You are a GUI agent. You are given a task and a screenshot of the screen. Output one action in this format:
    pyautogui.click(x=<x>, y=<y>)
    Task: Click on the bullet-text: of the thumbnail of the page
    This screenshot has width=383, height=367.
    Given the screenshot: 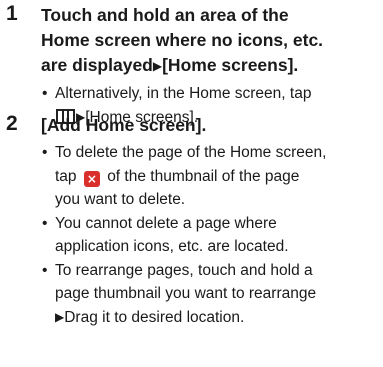 What is the action you would take?
    pyautogui.click(x=203, y=176)
    